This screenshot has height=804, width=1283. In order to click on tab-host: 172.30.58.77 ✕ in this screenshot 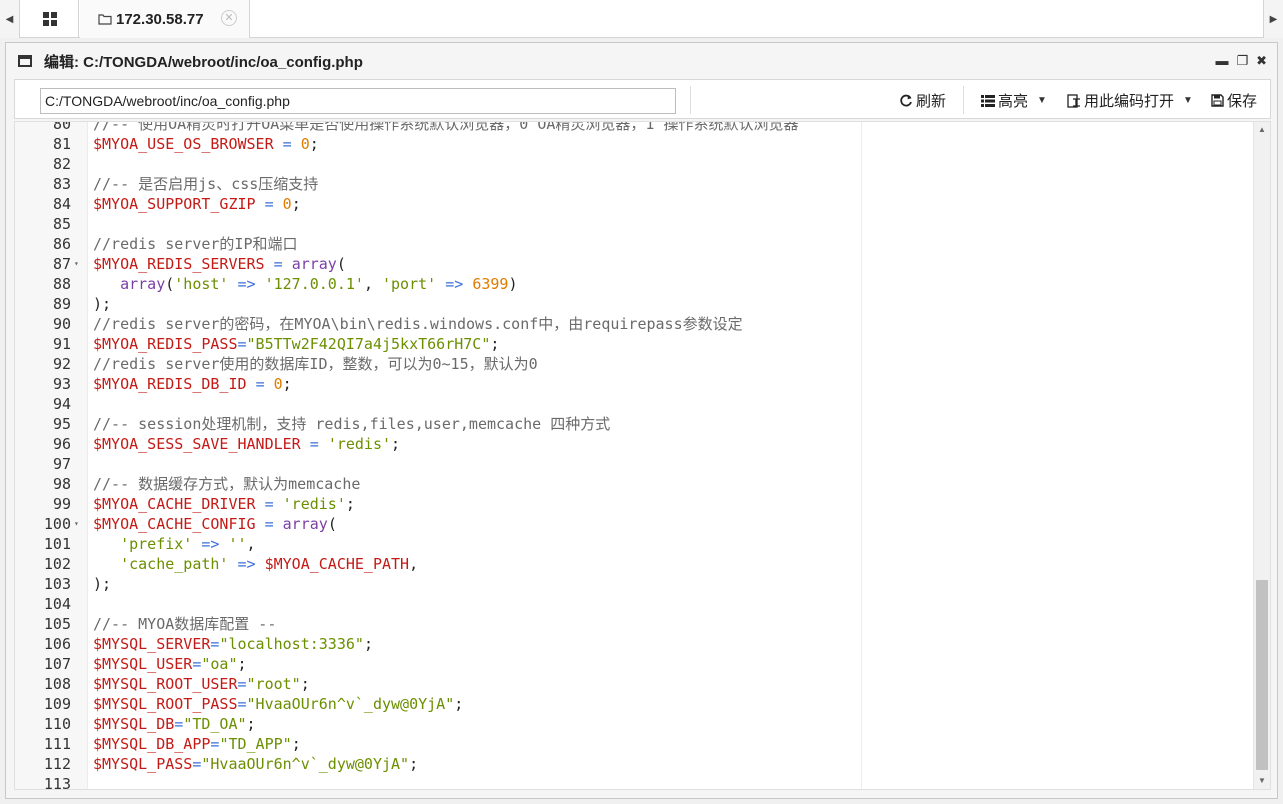, I will do `click(165, 19)`.